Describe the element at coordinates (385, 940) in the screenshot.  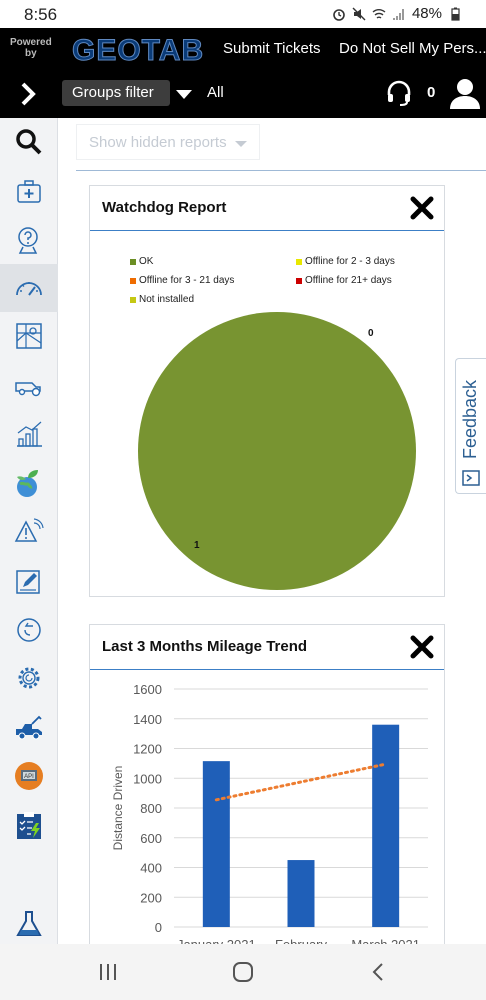
I see `x-tick-label: March 2021` at that location.